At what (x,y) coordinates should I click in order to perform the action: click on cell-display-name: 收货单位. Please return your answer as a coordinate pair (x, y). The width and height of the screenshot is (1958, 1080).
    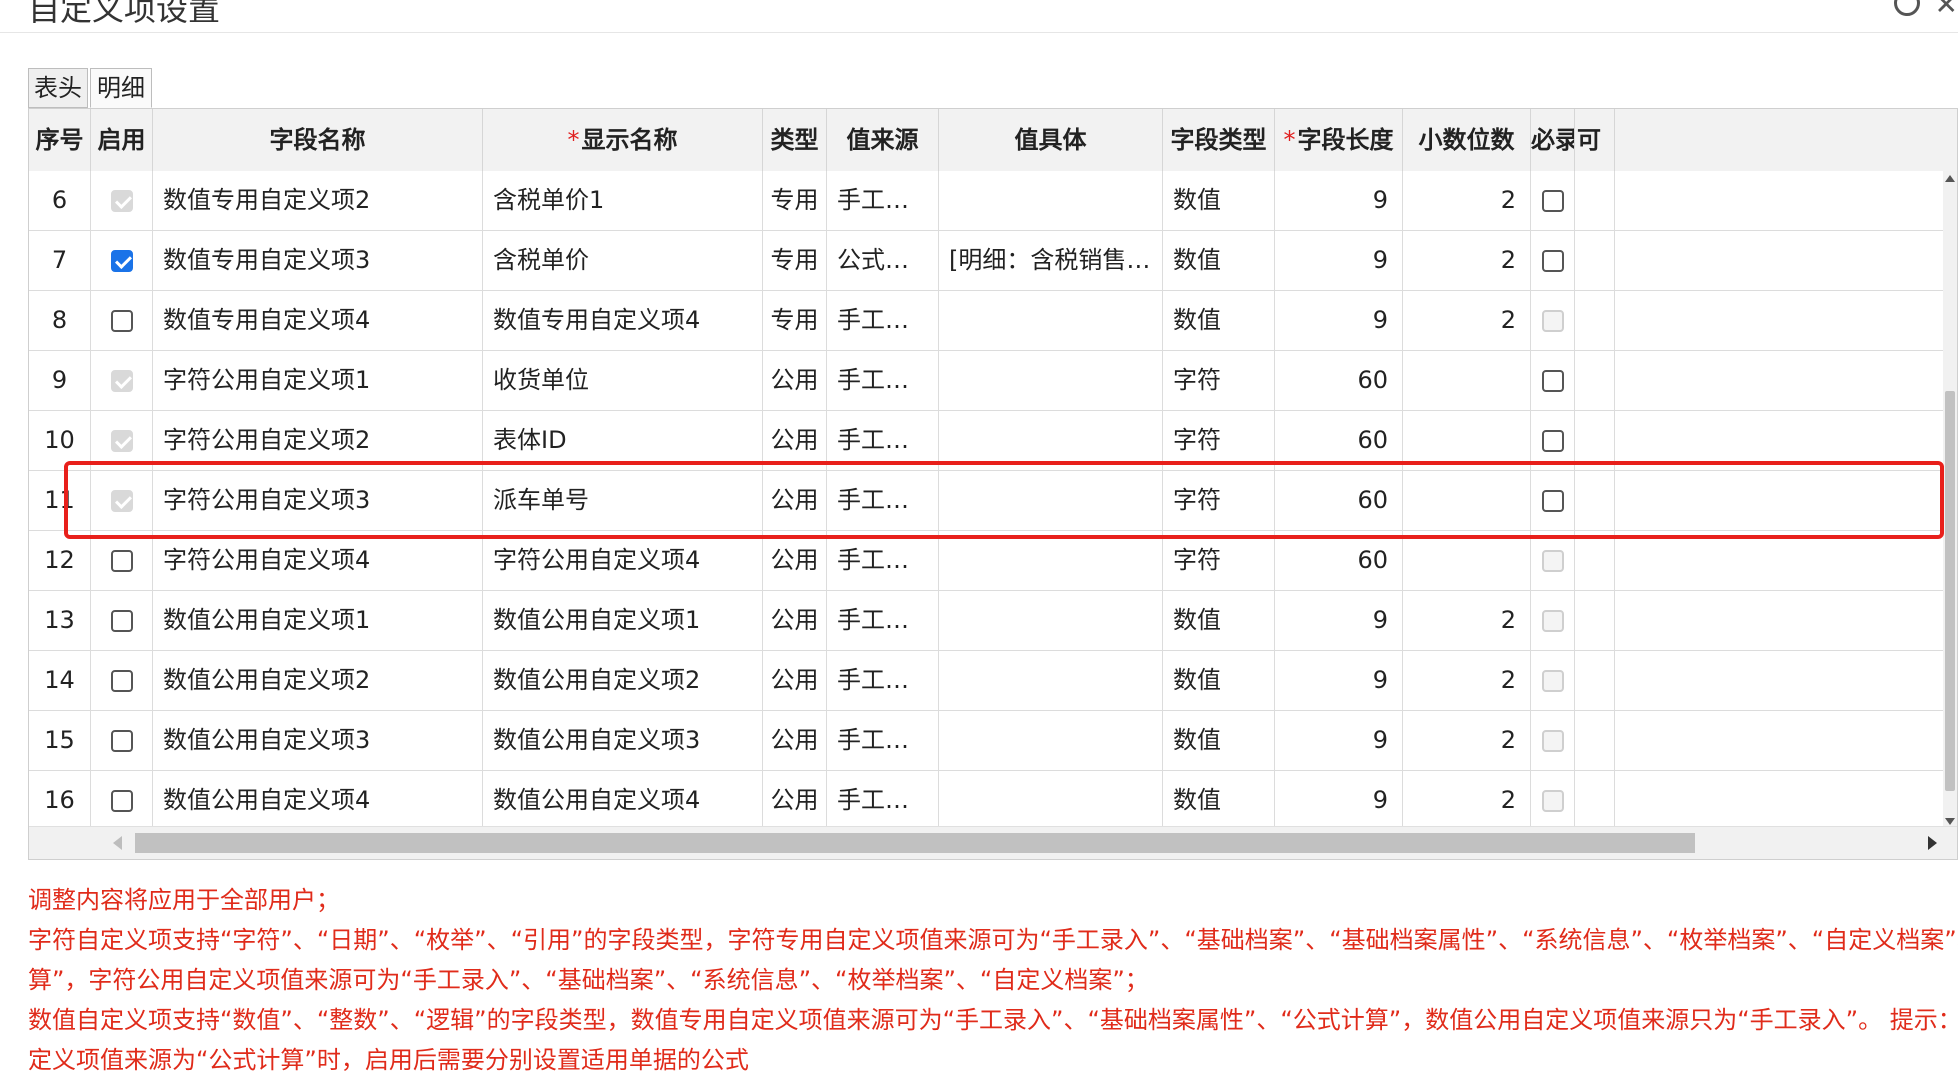
    Looking at the image, I should click on (623, 380).